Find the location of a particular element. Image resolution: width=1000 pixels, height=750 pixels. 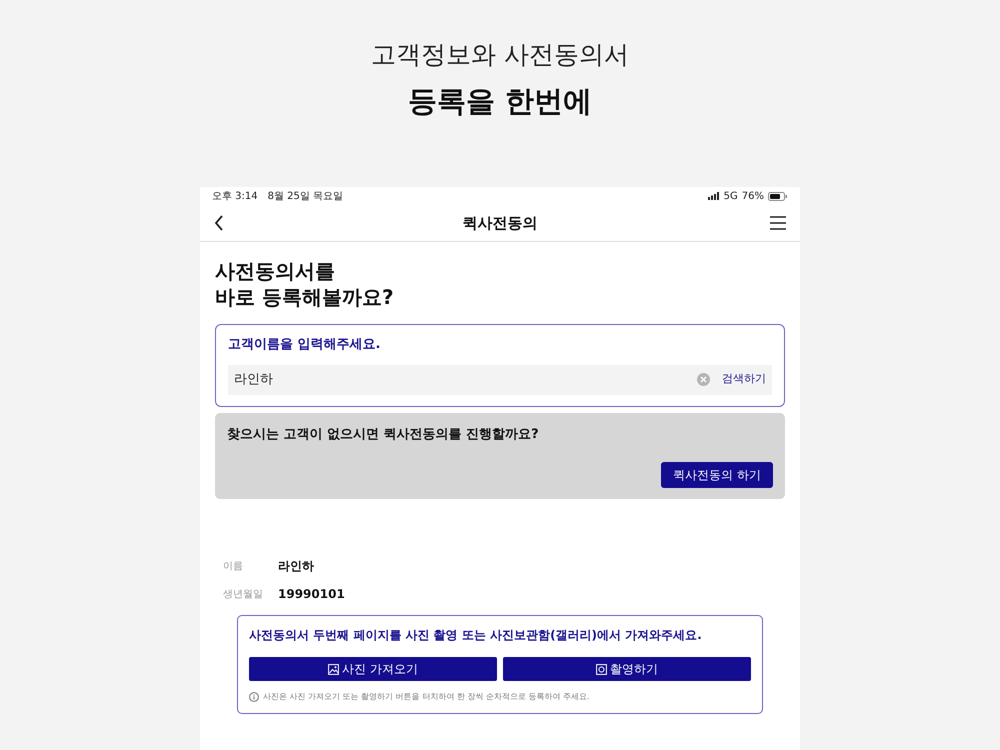

gallery-button: 사진 가져오기 is located at coordinates (373, 669).